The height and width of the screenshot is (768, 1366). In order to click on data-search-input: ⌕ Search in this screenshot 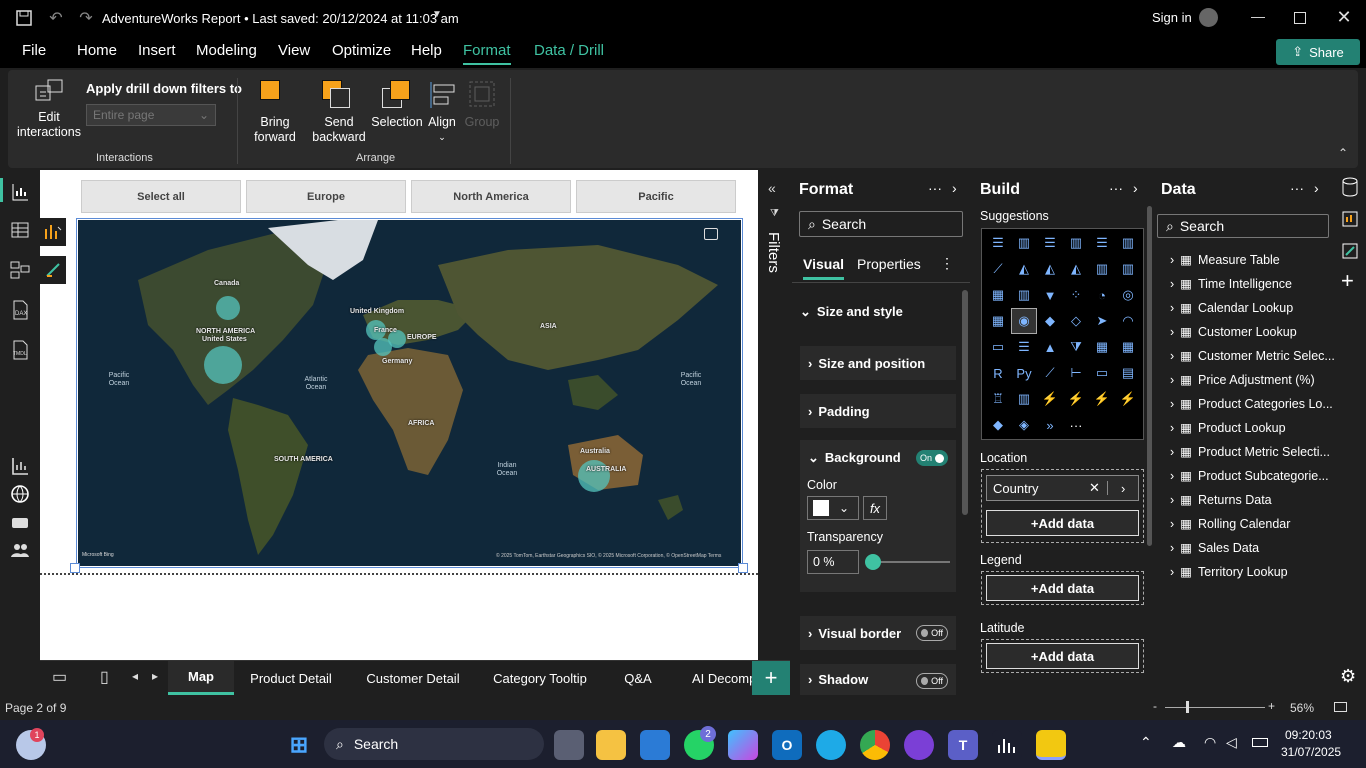, I will do `click(1243, 226)`.